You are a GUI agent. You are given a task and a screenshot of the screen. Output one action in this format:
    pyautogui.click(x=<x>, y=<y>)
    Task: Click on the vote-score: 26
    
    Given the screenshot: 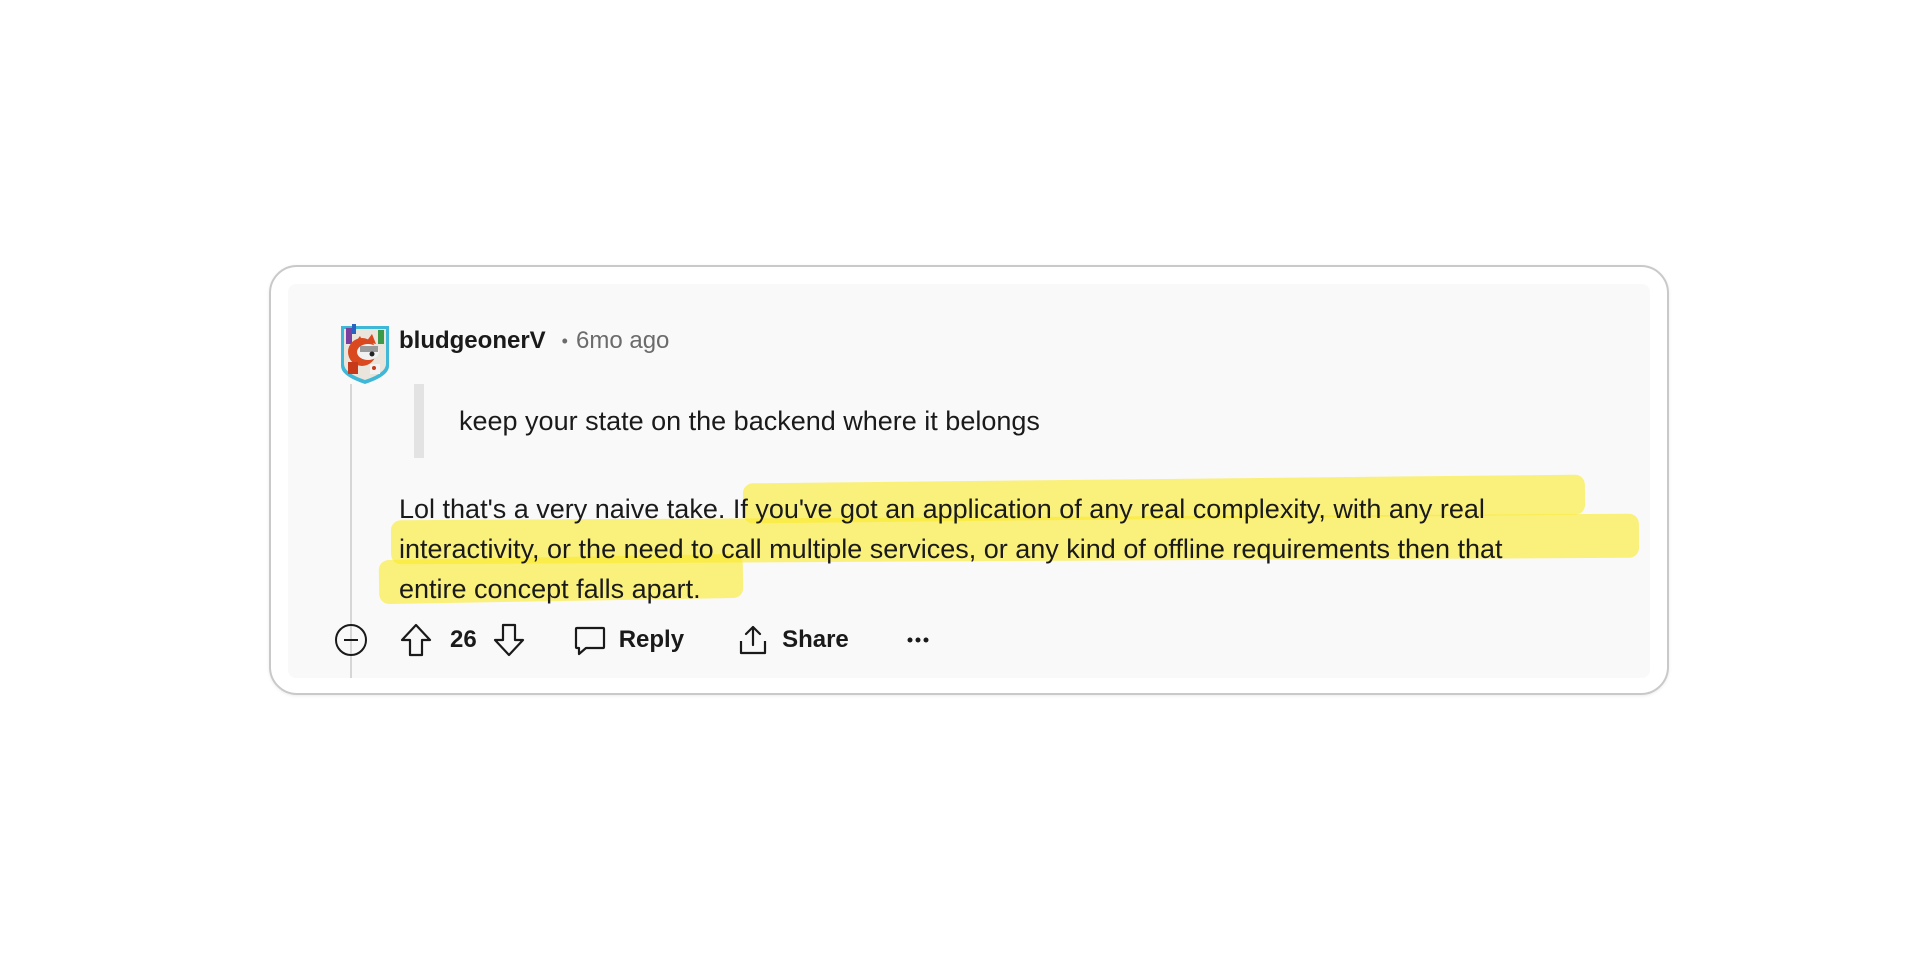 What is the action you would take?
    pyautogui.click(x=463, y=639)
    